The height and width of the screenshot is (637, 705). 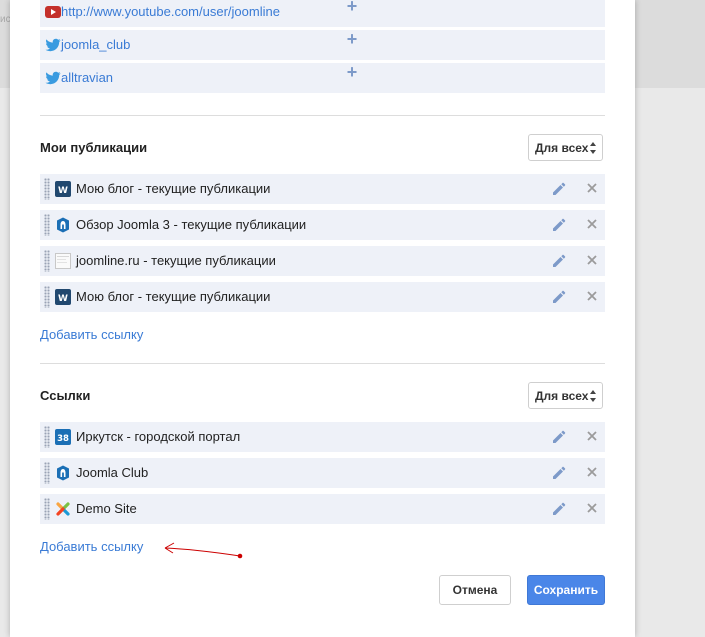 I want to click on add-publication-link: Добавить ссылку, so click(x=91, y=334).